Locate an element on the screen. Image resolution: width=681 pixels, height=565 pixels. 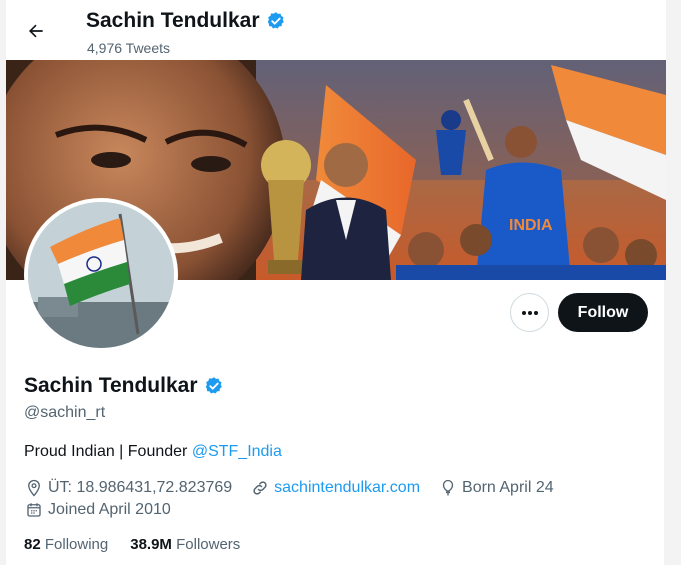
followers-label: Followers is located at coordinates (208, 544).